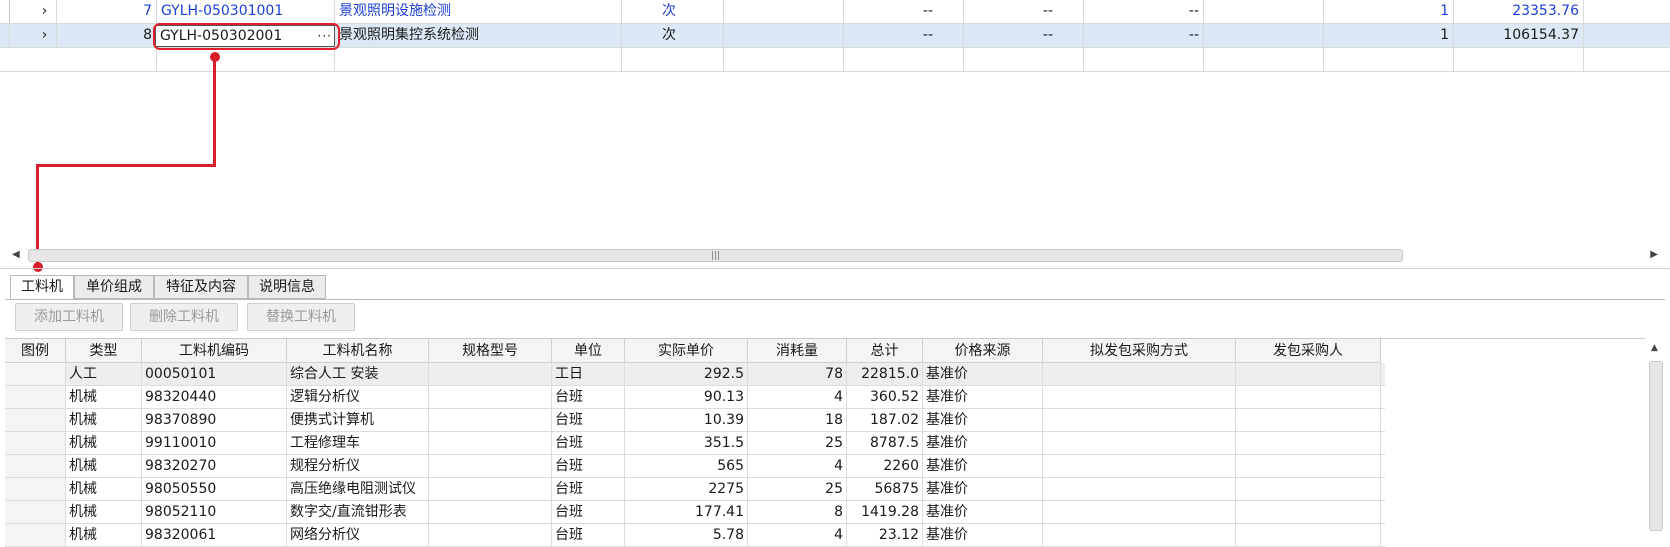 Image resolution: width=1670 pixels, height=547 pixels. What do you see at coordinates (835, 268) in the screenshot?
I see `splitter` at bounding box center [835, 268].